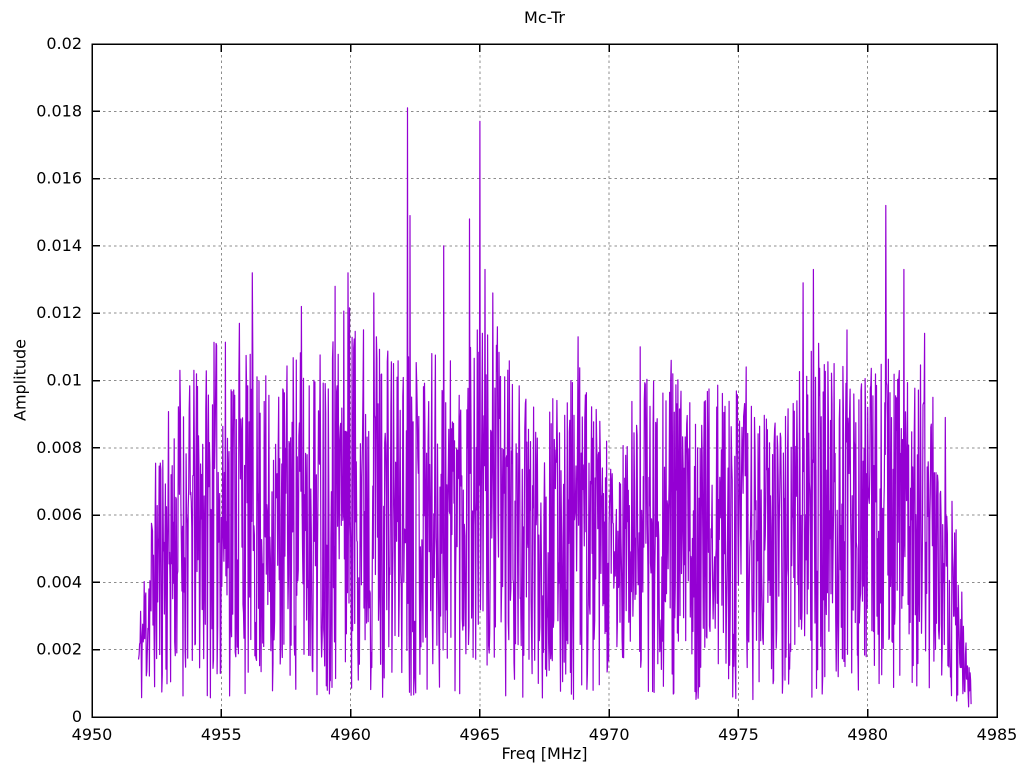 The image size is (1024, 768). Describe the element at coordinates (20, 380) in the screenshot. I see `y-axis-title: Amplitude` at that location.